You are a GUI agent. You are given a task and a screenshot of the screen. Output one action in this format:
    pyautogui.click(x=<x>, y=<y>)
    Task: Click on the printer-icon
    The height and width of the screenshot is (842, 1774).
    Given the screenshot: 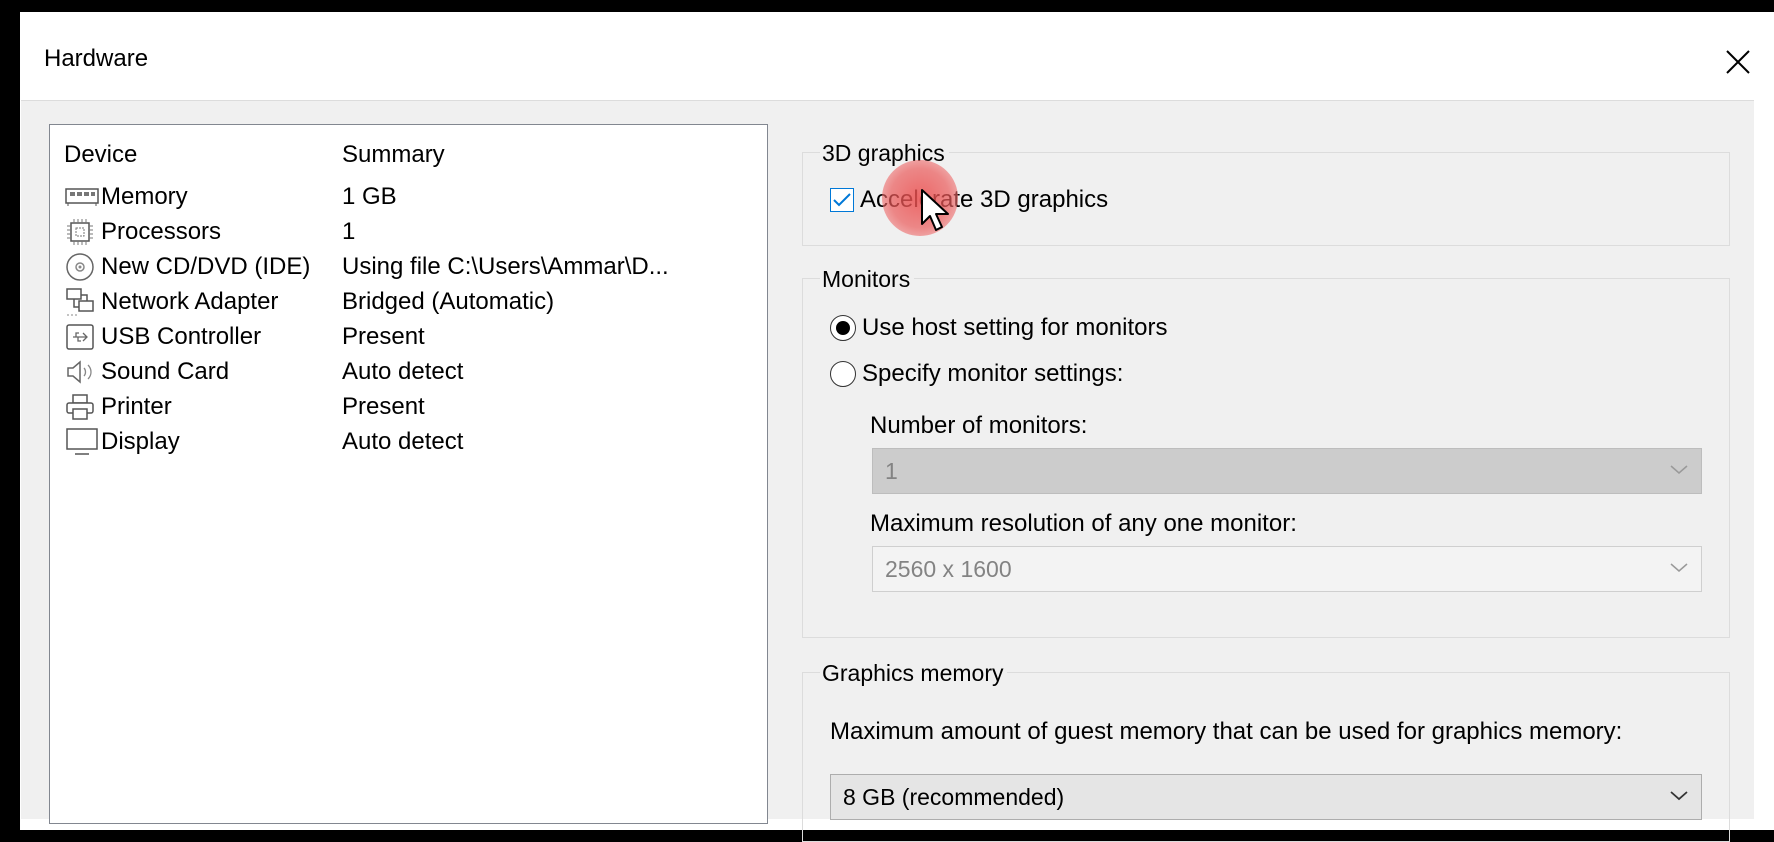 What is the action you would take?
    pyautogui.click(x=83, y=407)
    